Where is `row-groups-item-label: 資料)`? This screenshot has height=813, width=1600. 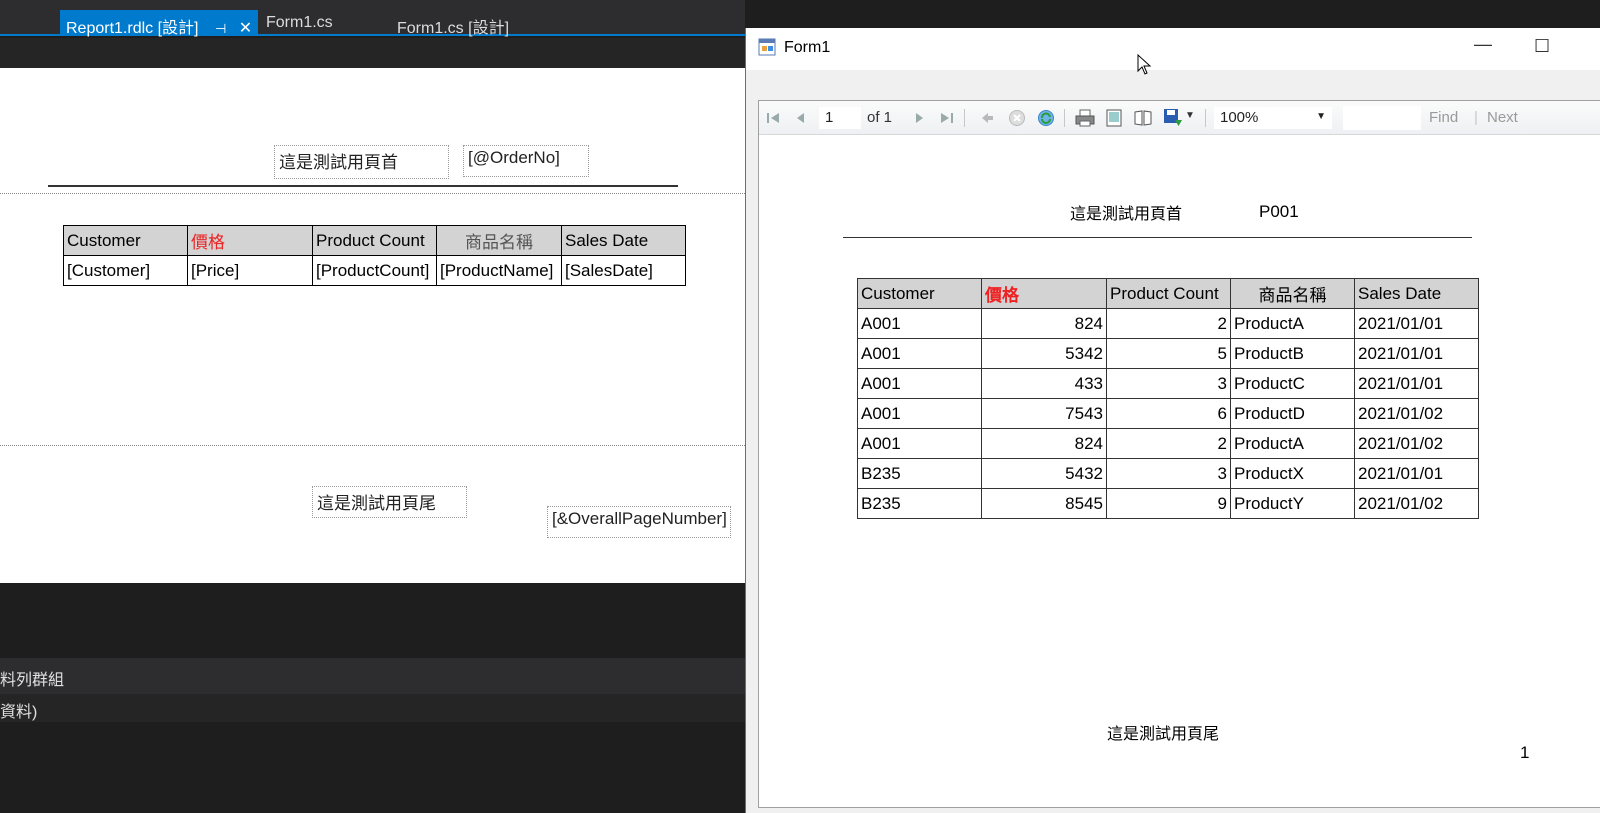 row-groups-item-label: 資料) is located at coordinates (19, 712).